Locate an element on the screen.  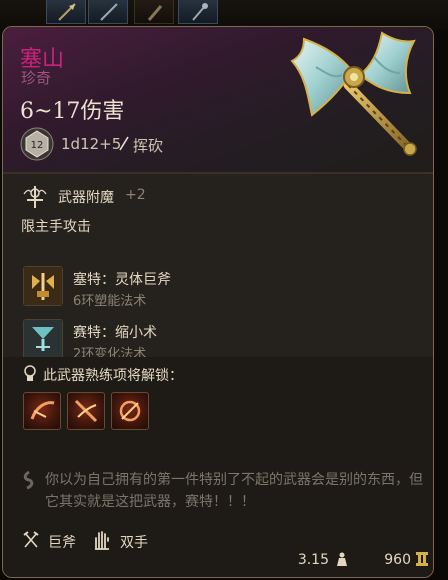
damage-dice: 1d12+5 is located at coordinates (91, 144).